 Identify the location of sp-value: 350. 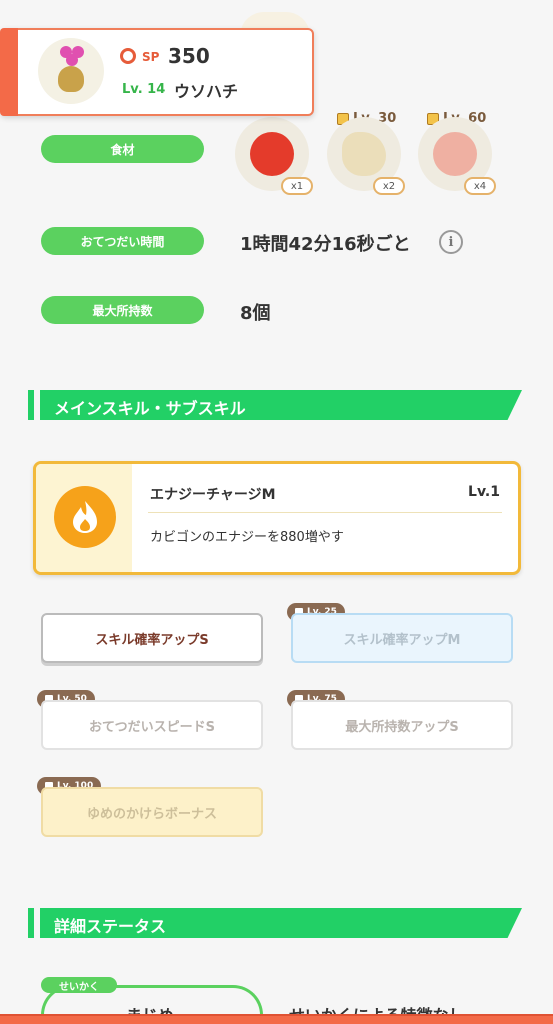
(189, 56).